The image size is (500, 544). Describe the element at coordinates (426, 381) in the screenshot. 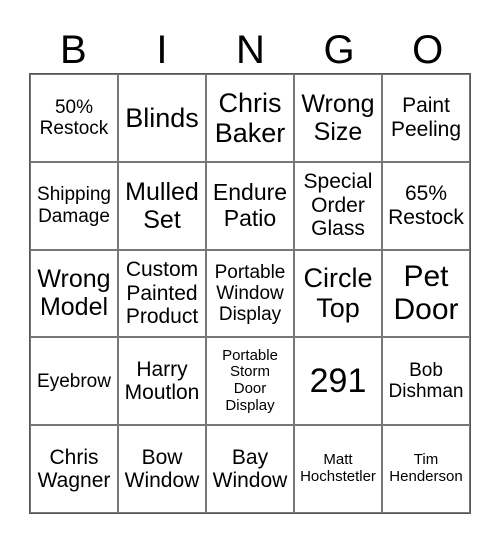

I see `bingo-cell: Bob Dishman` at that location.